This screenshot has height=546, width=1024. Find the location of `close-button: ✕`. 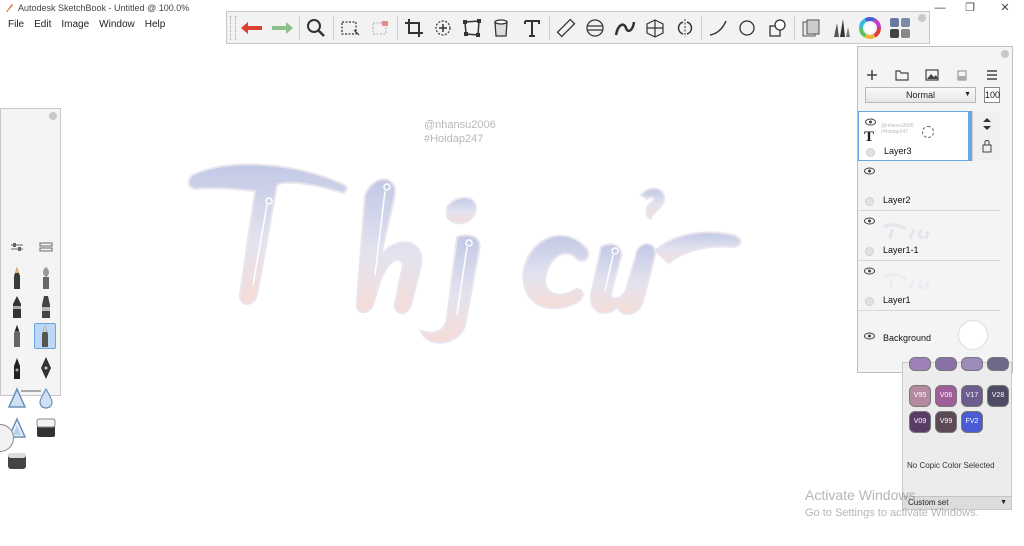

close-button: ✕ is located at coordinates (1005, 8).